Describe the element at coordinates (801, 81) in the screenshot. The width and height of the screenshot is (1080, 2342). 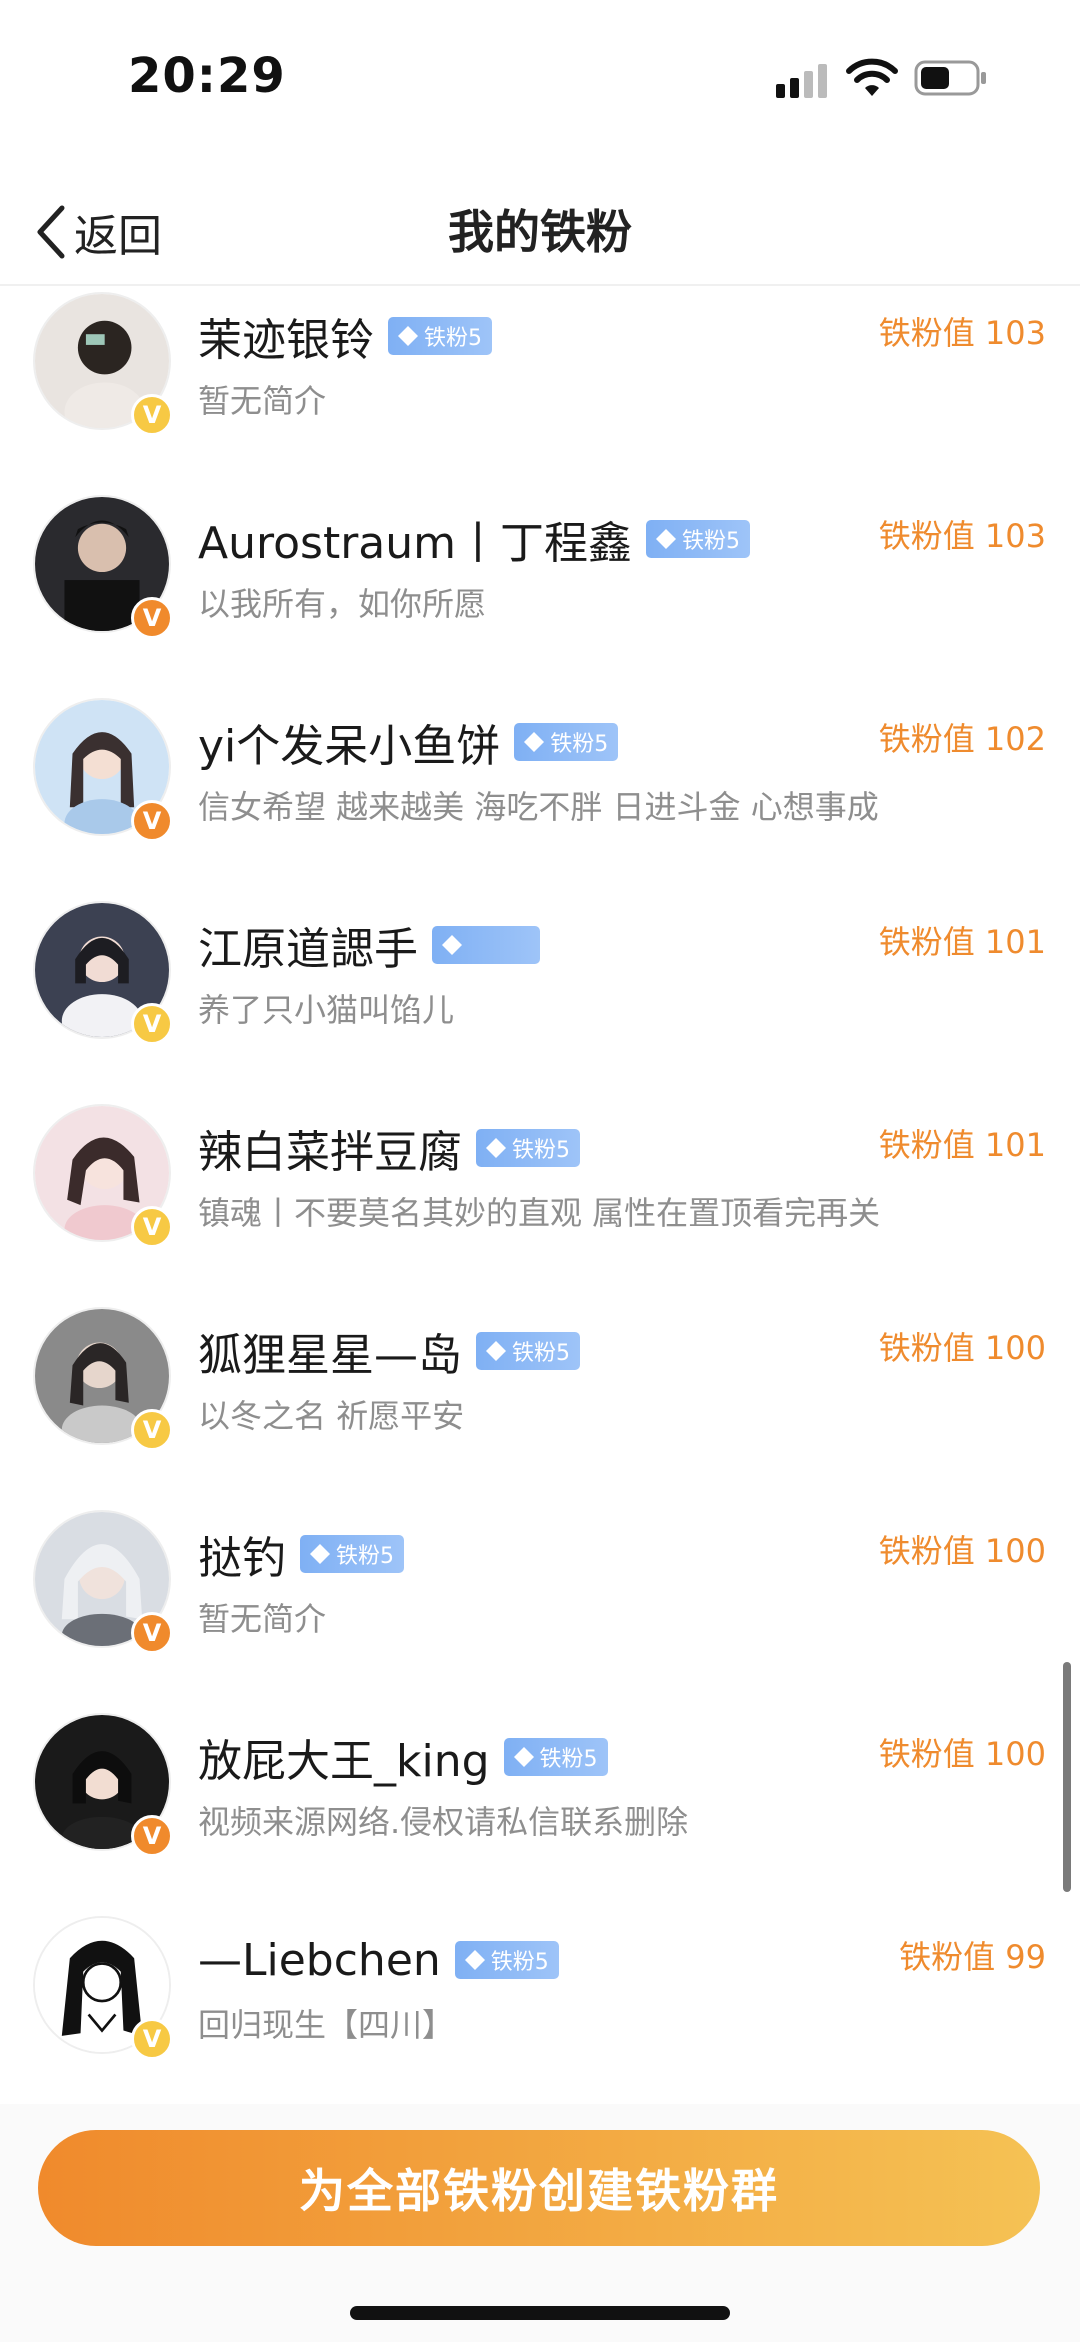
I see `signal-icon` at that location.